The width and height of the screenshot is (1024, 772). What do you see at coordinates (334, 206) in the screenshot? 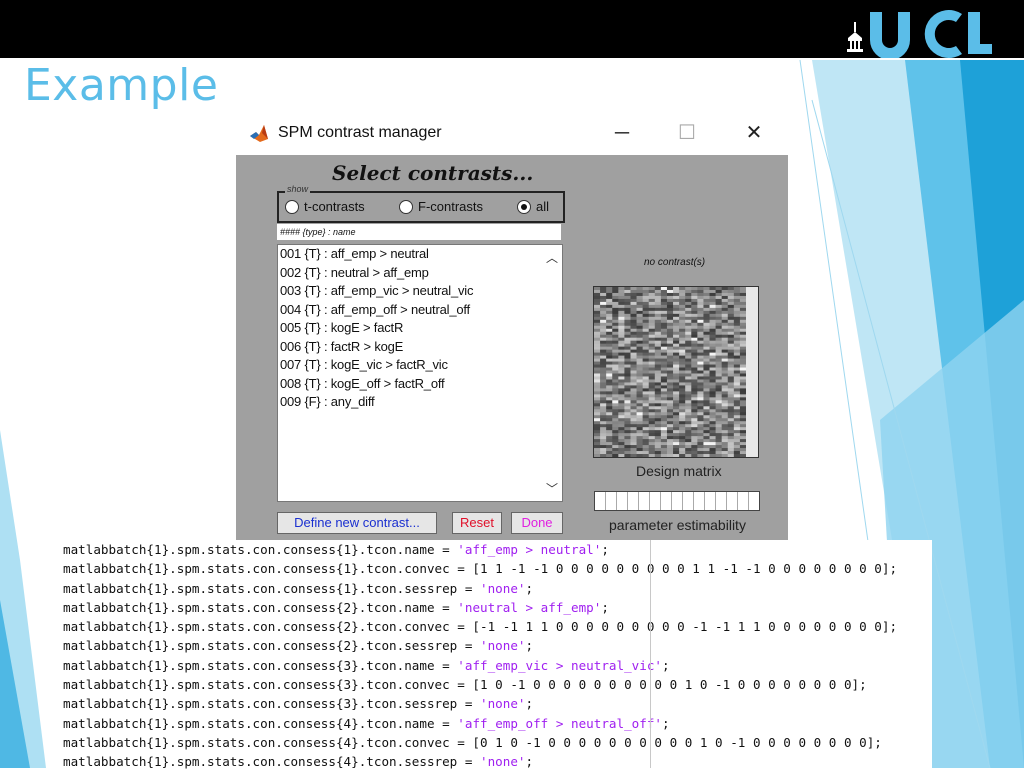
I see `radio-label: t-contrasts` at bounding box center [334, 206].